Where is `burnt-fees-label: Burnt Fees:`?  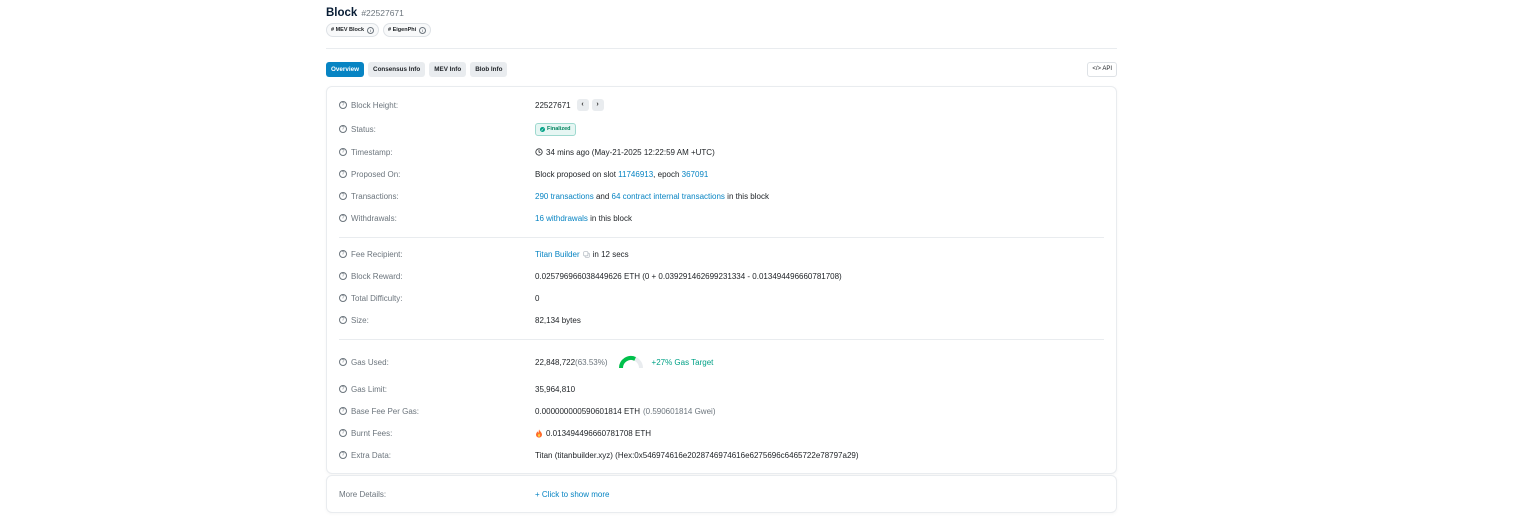 burnt-fees-label: Burnt Fees: is located at coordinates (372, 433).